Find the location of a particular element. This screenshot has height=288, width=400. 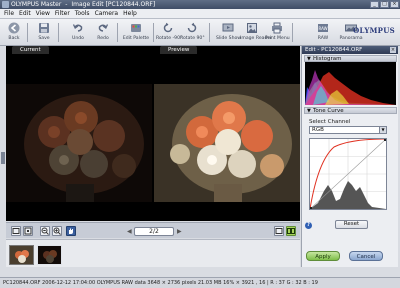

close-window-button: × is located at coordinates (394, 4).